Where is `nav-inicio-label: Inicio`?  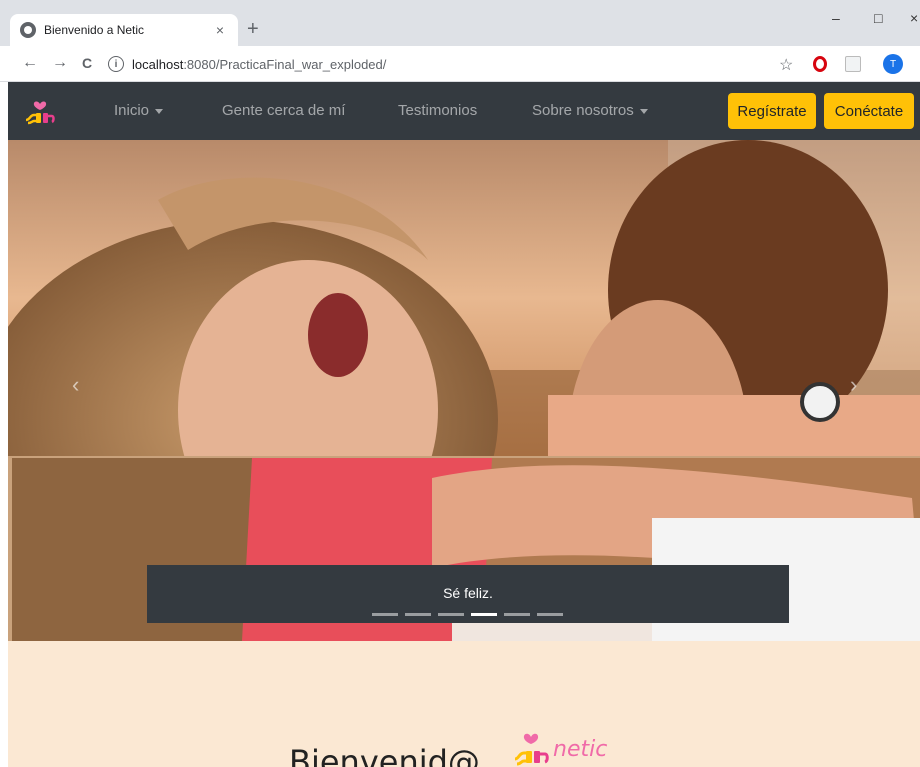
nav-inicio-label: Inicio is located at coordinates (132, 110).